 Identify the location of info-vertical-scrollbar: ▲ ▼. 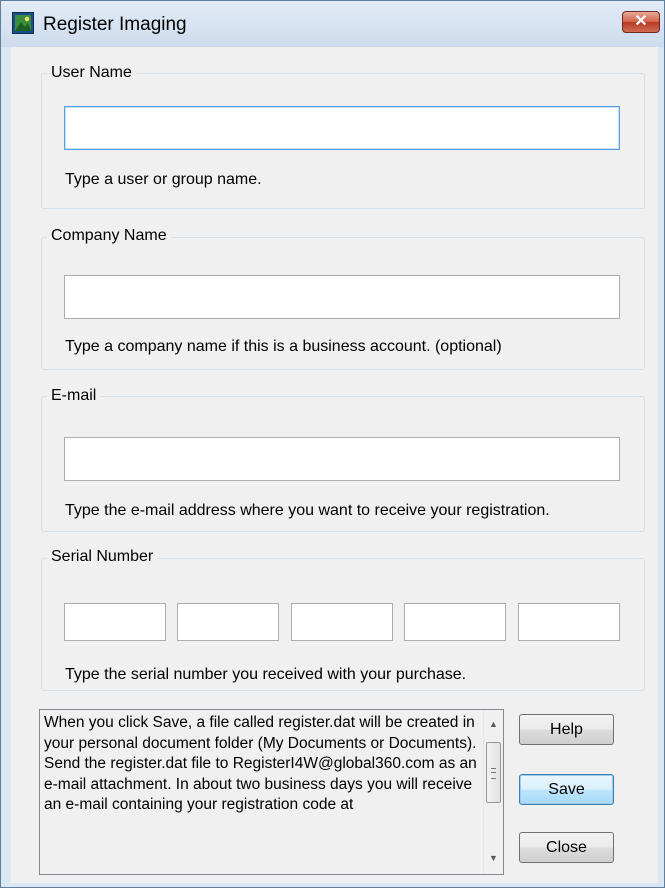
(493, 792).